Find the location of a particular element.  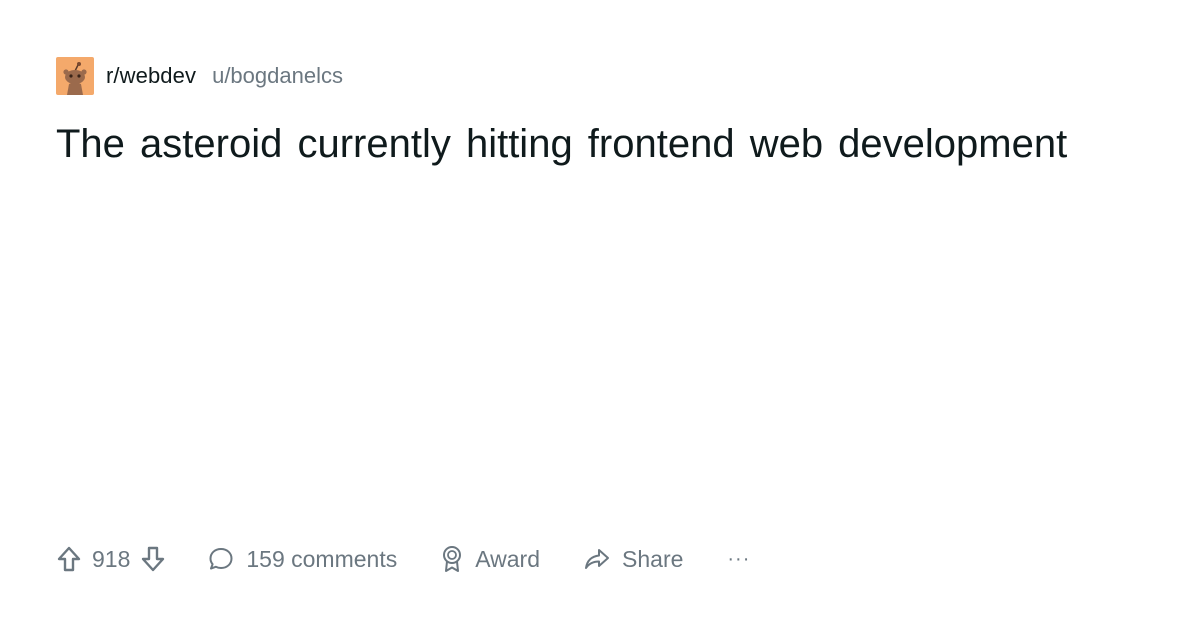

downvote-arrow-icon is located at coordinates (153, 559).